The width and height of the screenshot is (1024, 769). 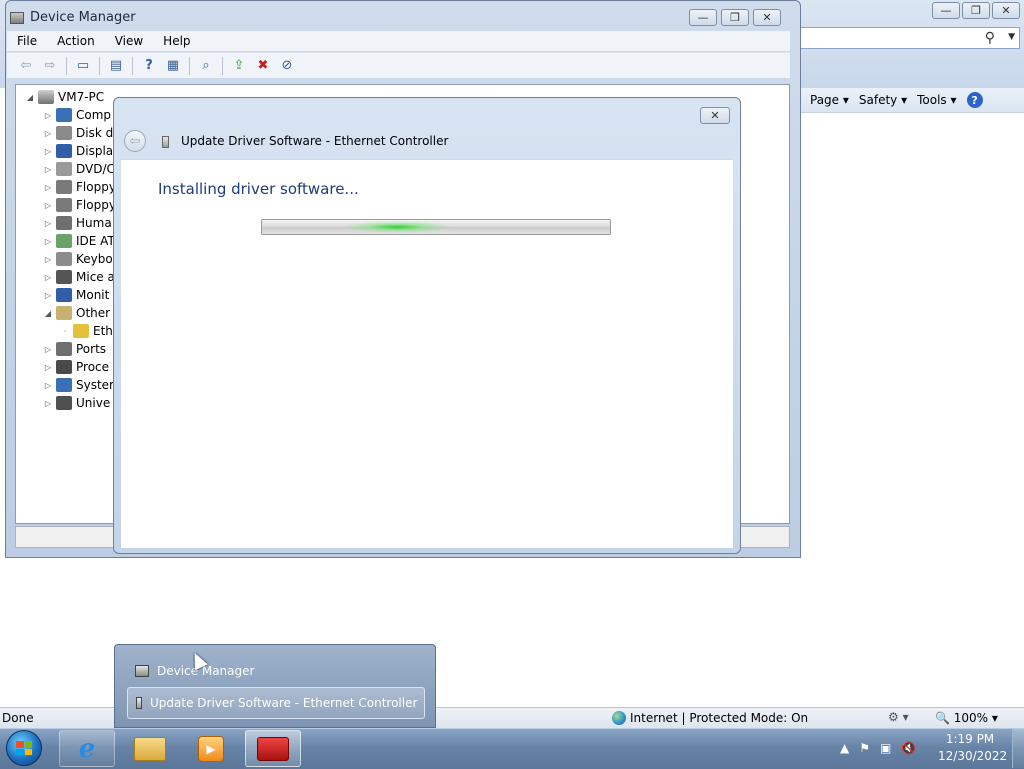 What do you see at coordinates (829, 100) in the screenshot?
I see `page-menu: Page ▾` at bounding box center [829, 100].